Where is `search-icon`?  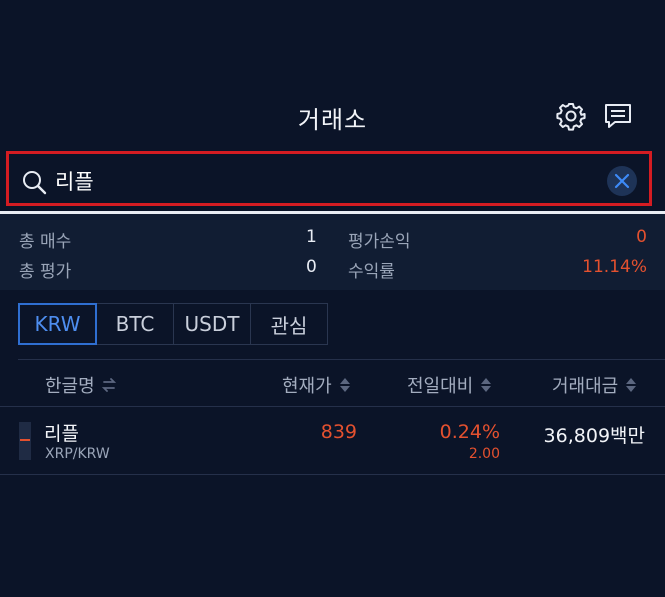
search-icon is located at coordinates (34, 182).